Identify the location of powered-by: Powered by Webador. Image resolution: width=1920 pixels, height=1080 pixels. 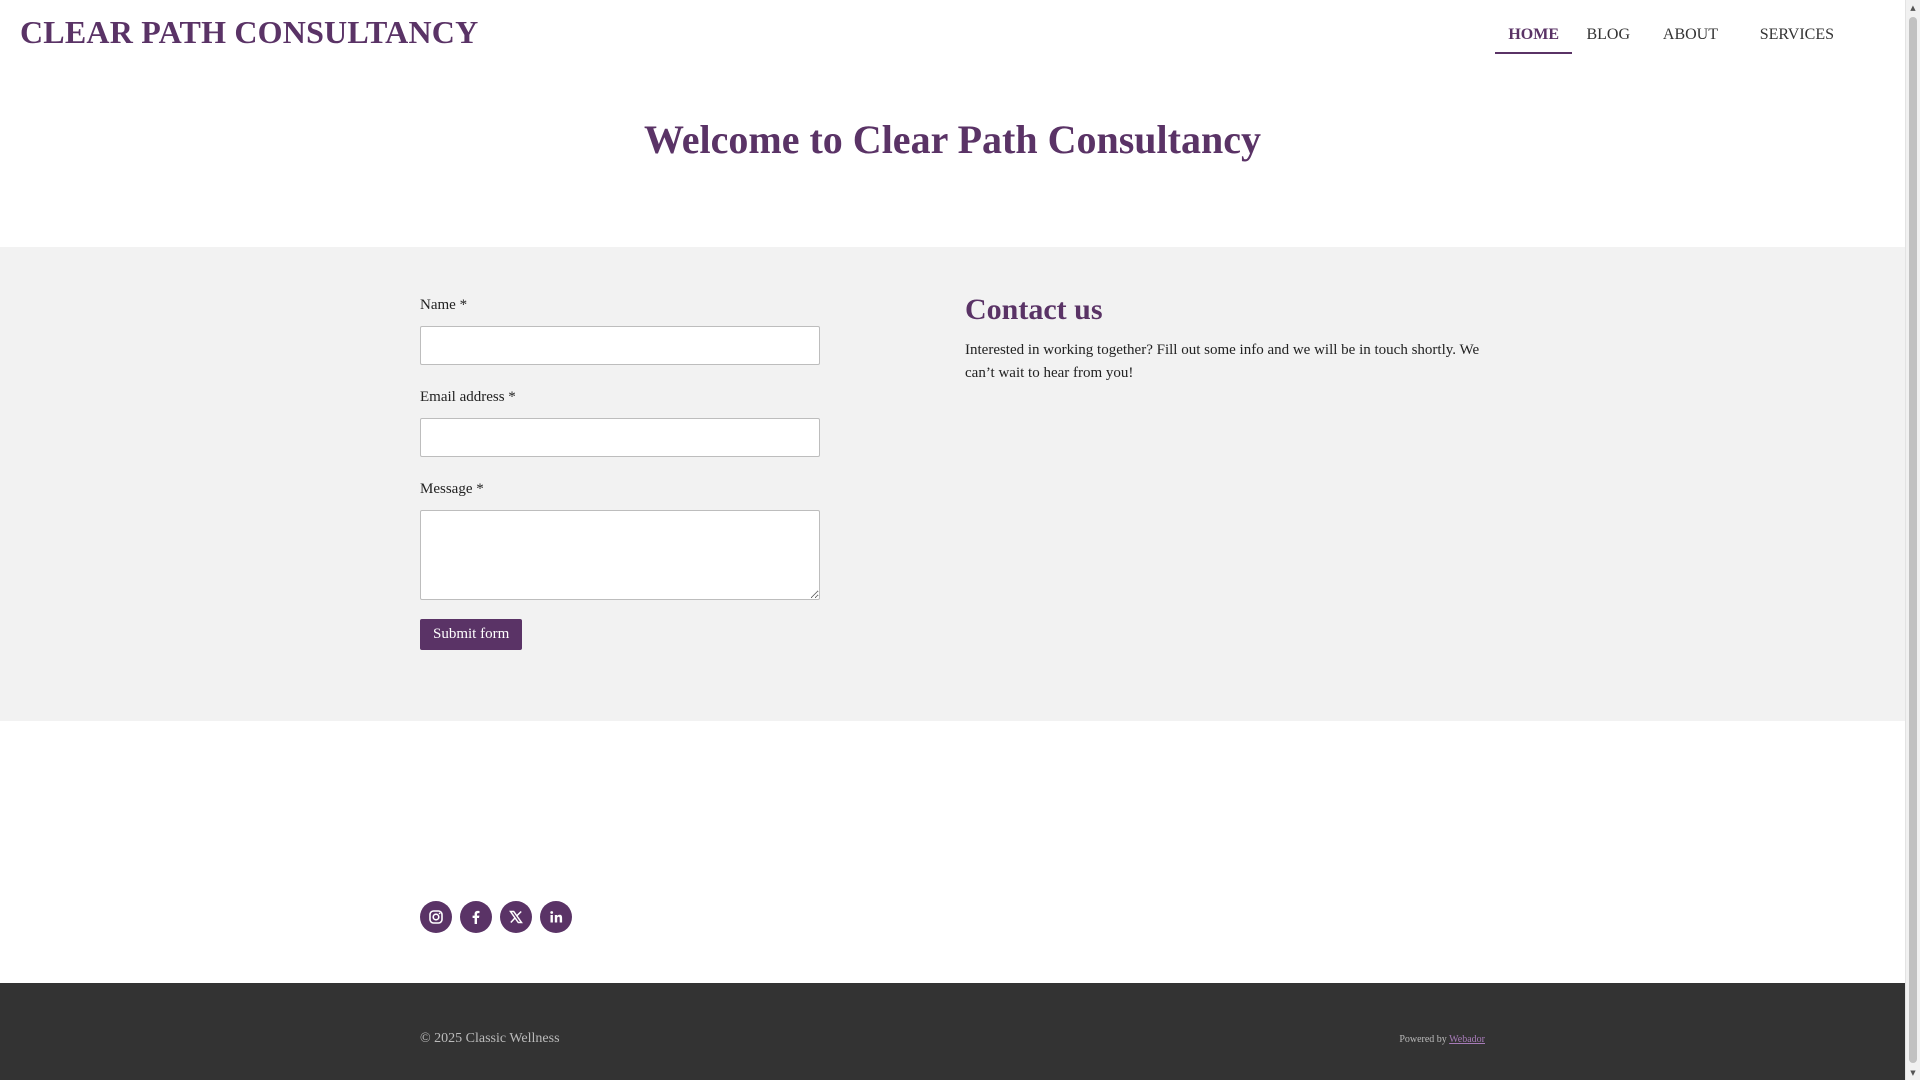
(1442, 1039).